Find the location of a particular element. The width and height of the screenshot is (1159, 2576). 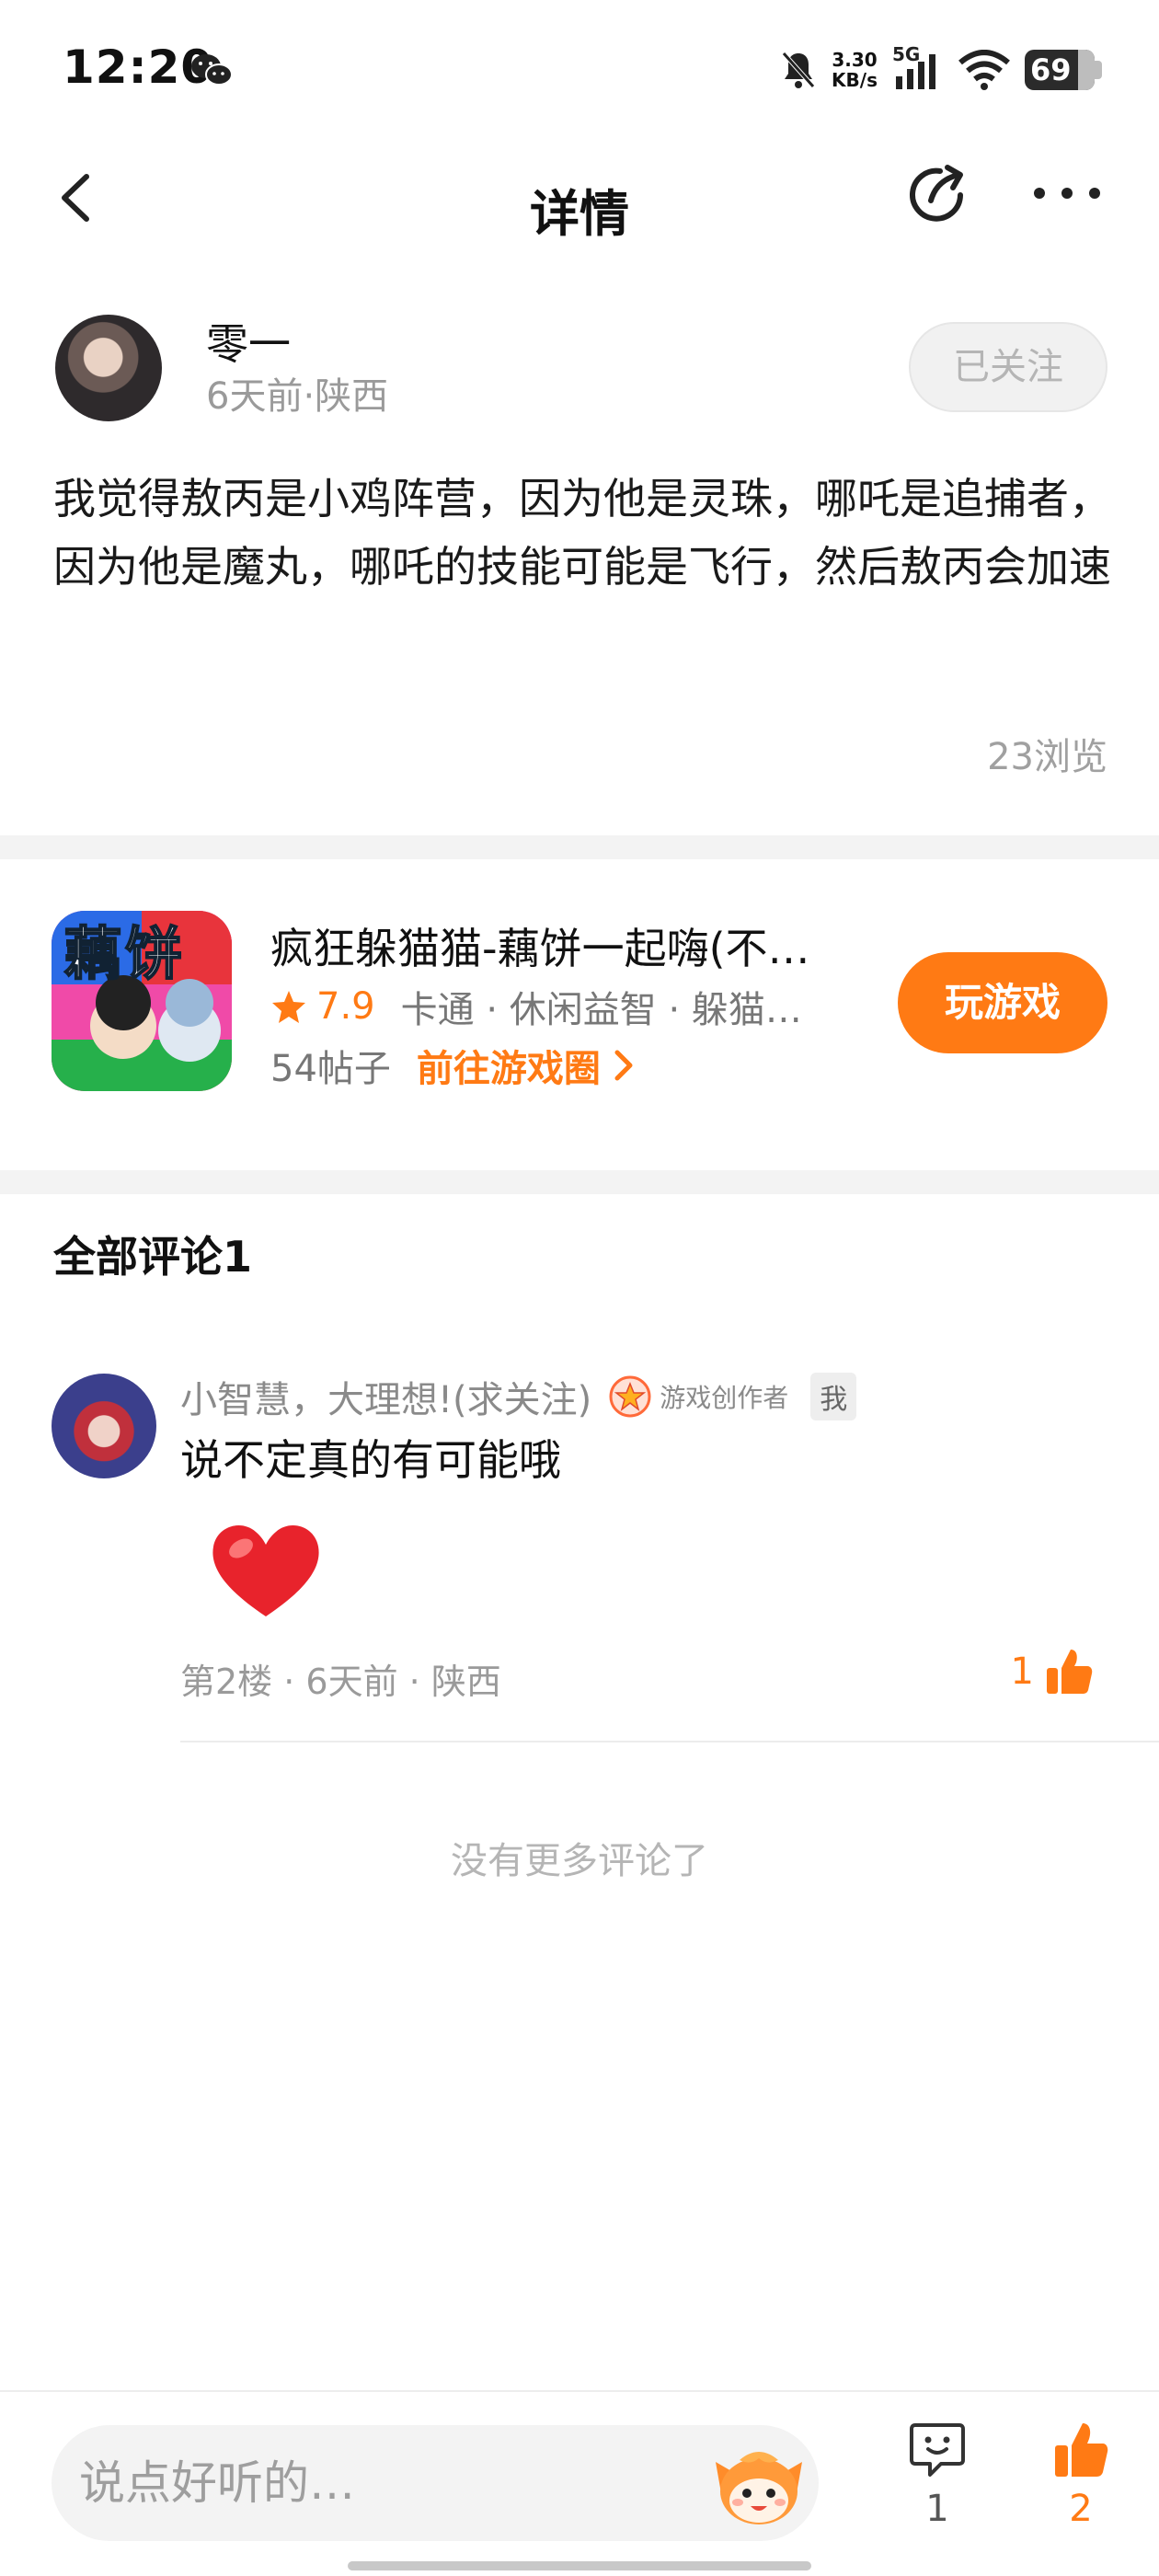

wechat-icon is located at coordinates (212, 70).